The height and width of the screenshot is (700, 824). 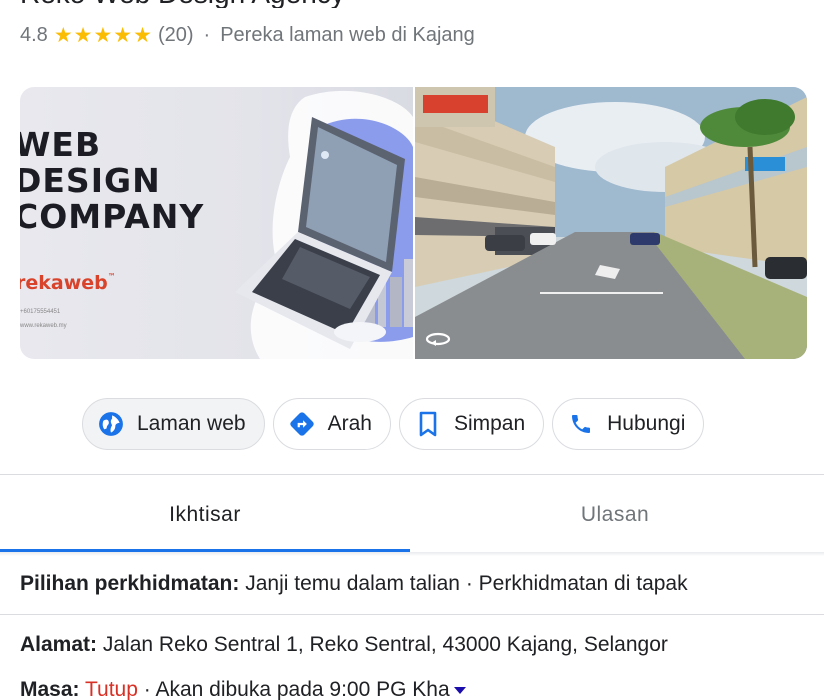 I want to click on address-label: Alamat:, so click(x=59, y=644).